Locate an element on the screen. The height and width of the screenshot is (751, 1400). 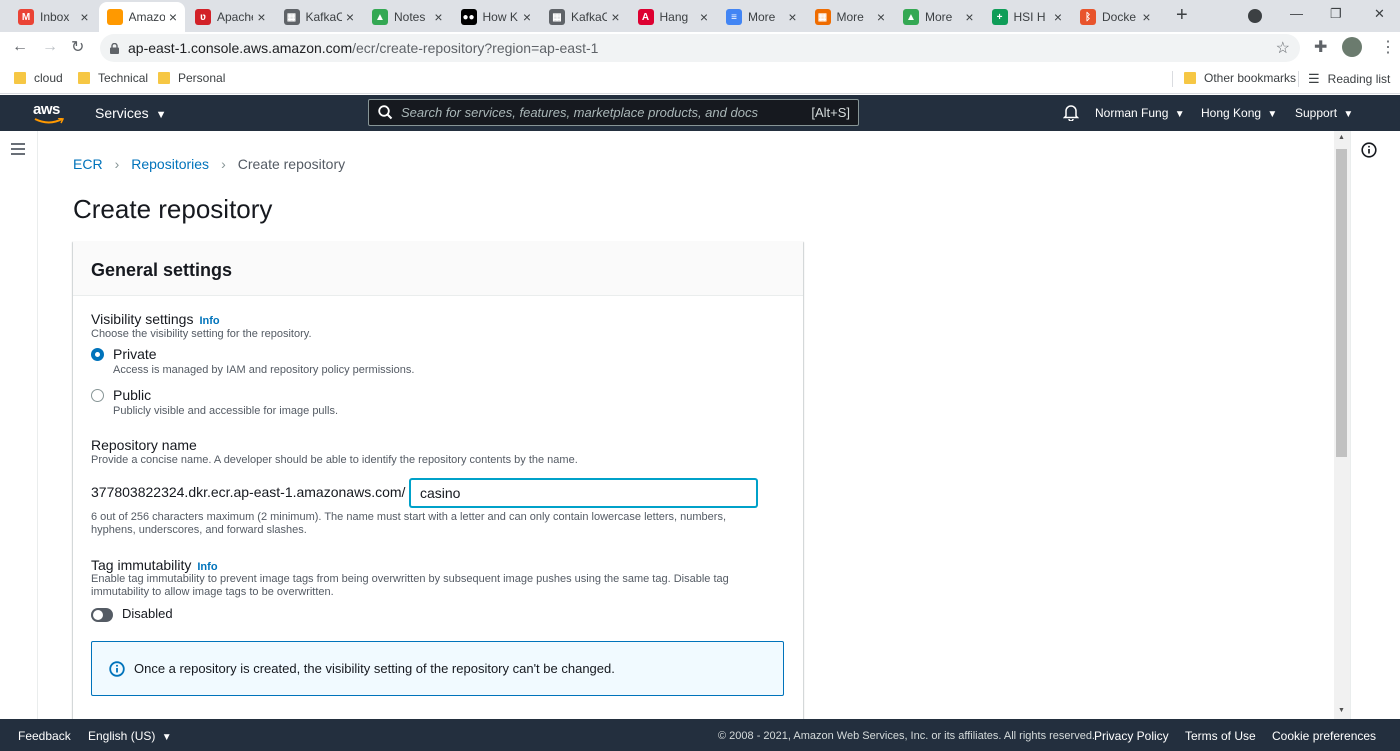
medium-icon: ●● is located at coordinates (468, 17).